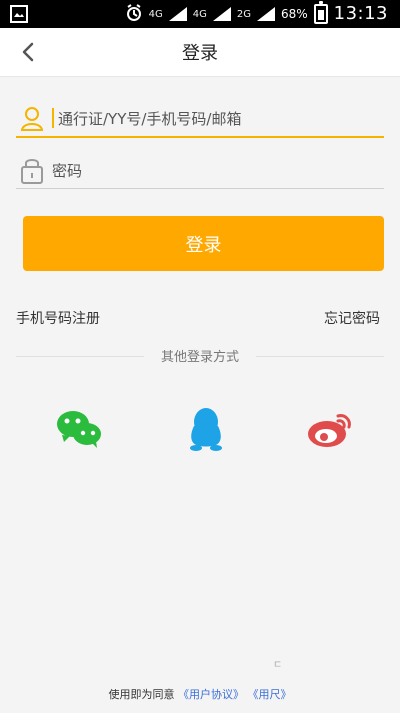  I want to click on top-nav: 登录, so click(200, 52).